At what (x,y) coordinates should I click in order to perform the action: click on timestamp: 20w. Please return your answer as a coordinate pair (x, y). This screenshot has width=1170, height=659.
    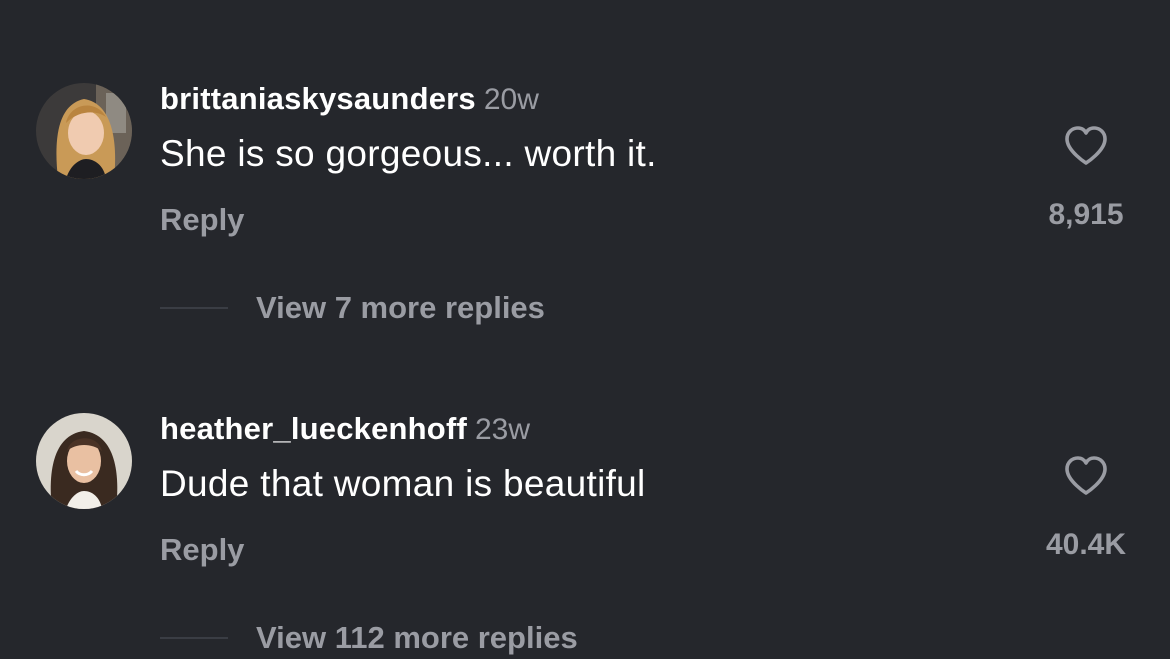
    Looking at the image, I should click on (511, 99).